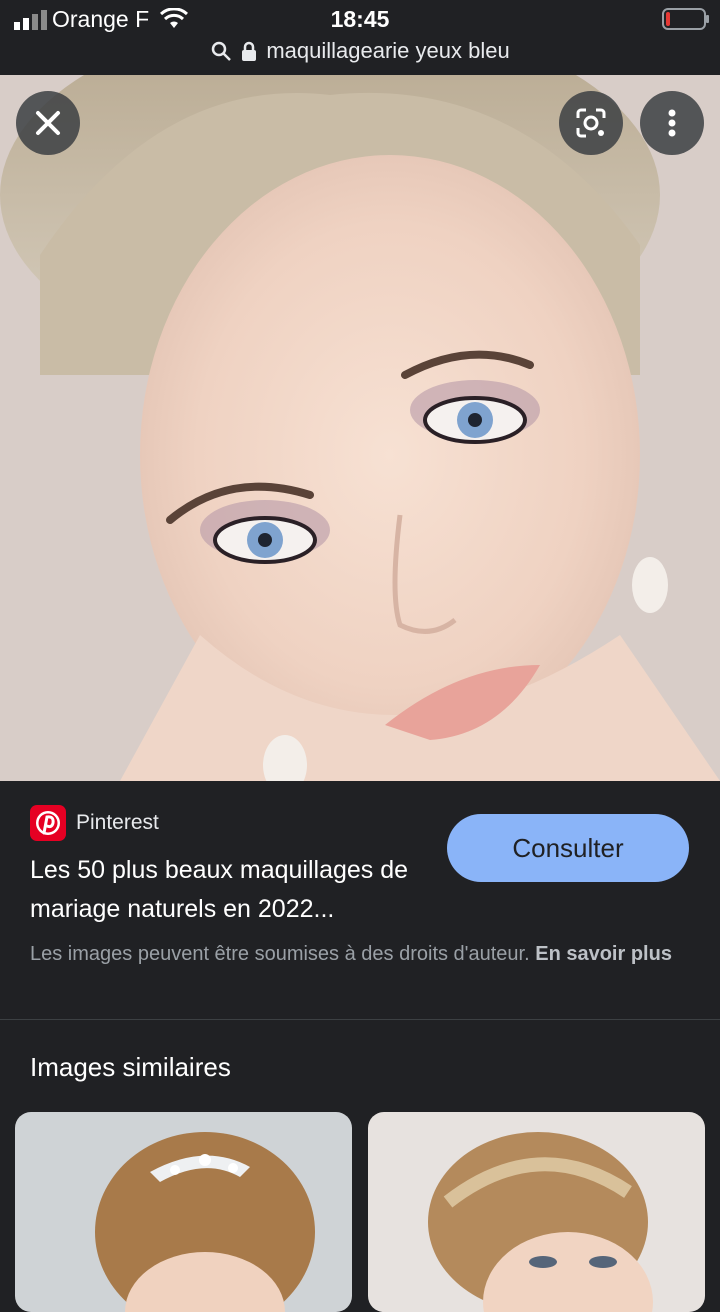  I want to click on close-icon, so click(48, 123).